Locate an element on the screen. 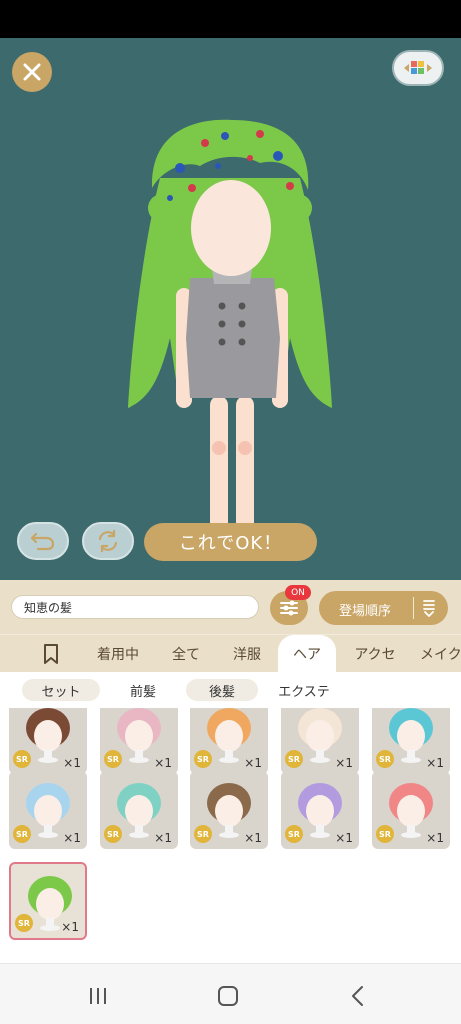 The height and width of the screenshot is (1024, 461). home-icon is located at coordinates (228, 996).